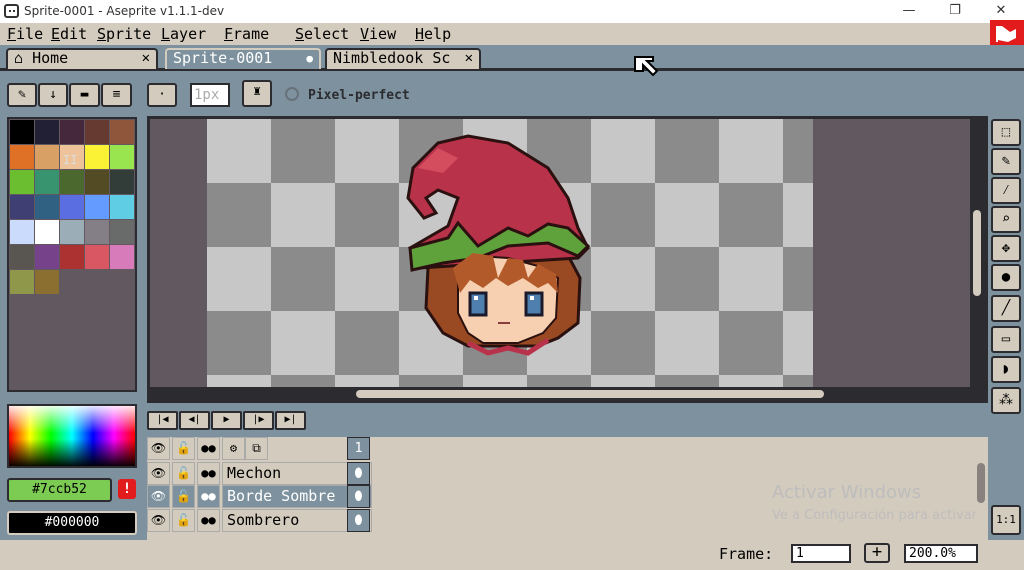  Describe the element at coordinates (981, 483) in the screenshot. I see `timeline-scrollbar` at that location.